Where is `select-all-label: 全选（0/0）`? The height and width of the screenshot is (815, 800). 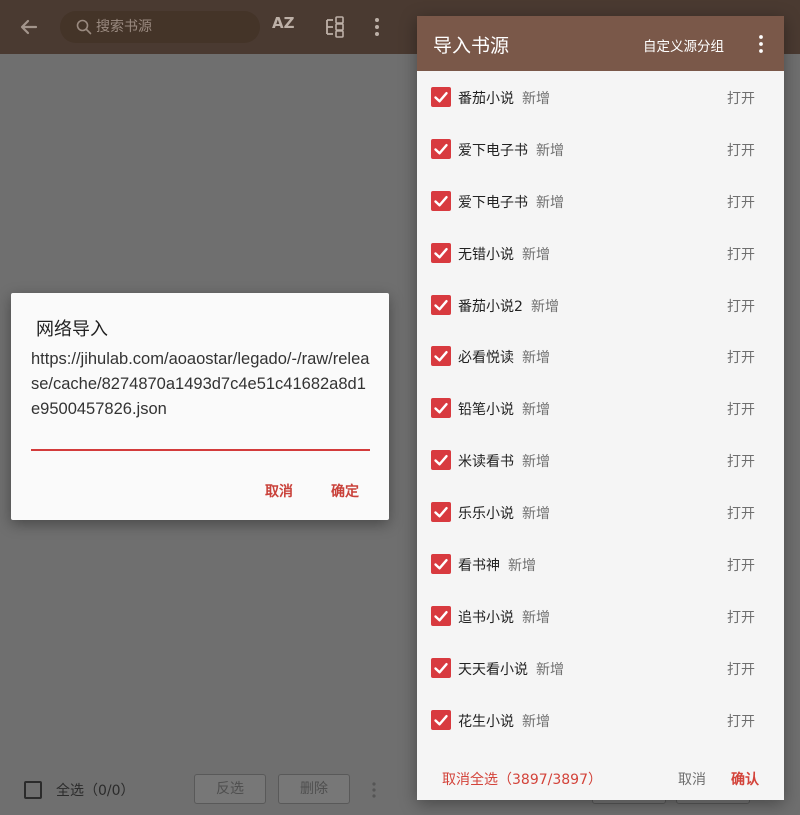
select-all-label: 全选（0/0） is located at coordinates (95, 791).